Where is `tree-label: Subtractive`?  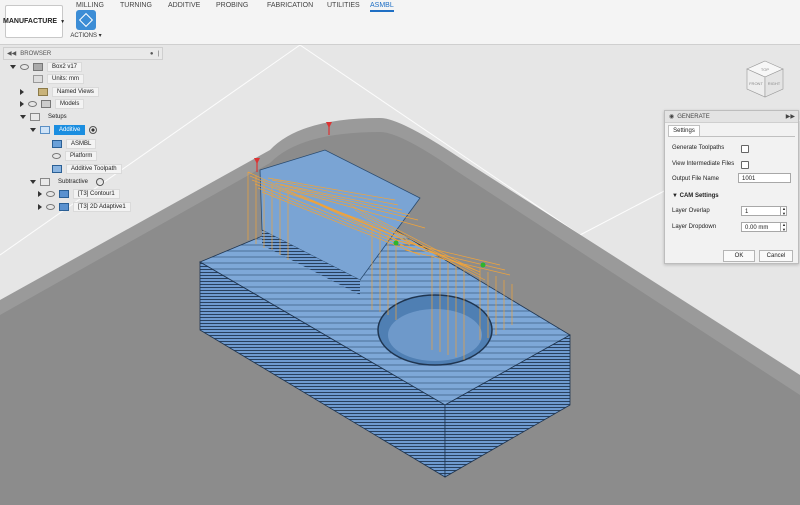 tree-label: Subtractive is located at coordinates (73, 182).